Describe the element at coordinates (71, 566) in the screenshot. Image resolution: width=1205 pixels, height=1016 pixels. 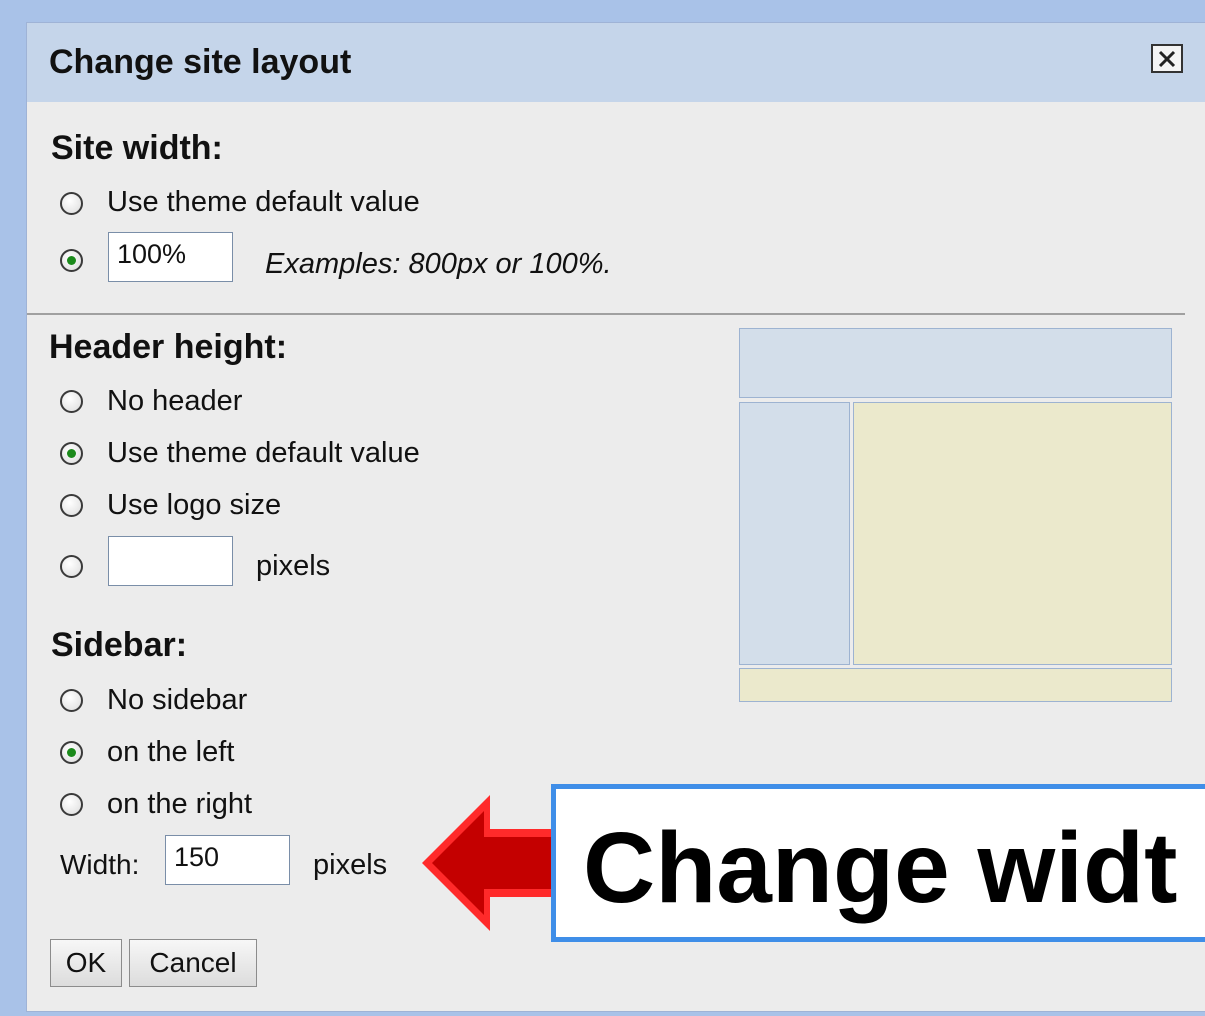
I see `header-custom-radio` at that location.